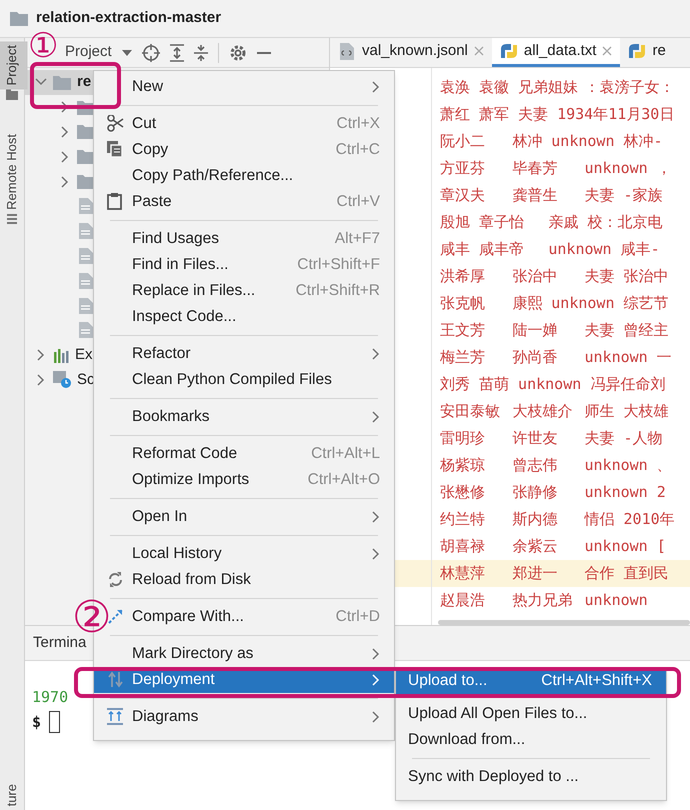  What do you see at coordinates (54, 721) in the screenshot?
I see `text-cursor` at bounding box center [54, 721].